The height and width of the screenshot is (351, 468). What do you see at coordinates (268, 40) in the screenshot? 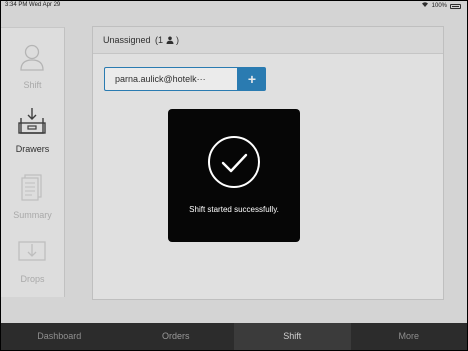
I see `panel-header: Unassigned (1 )` at bounding box center [268, 40].